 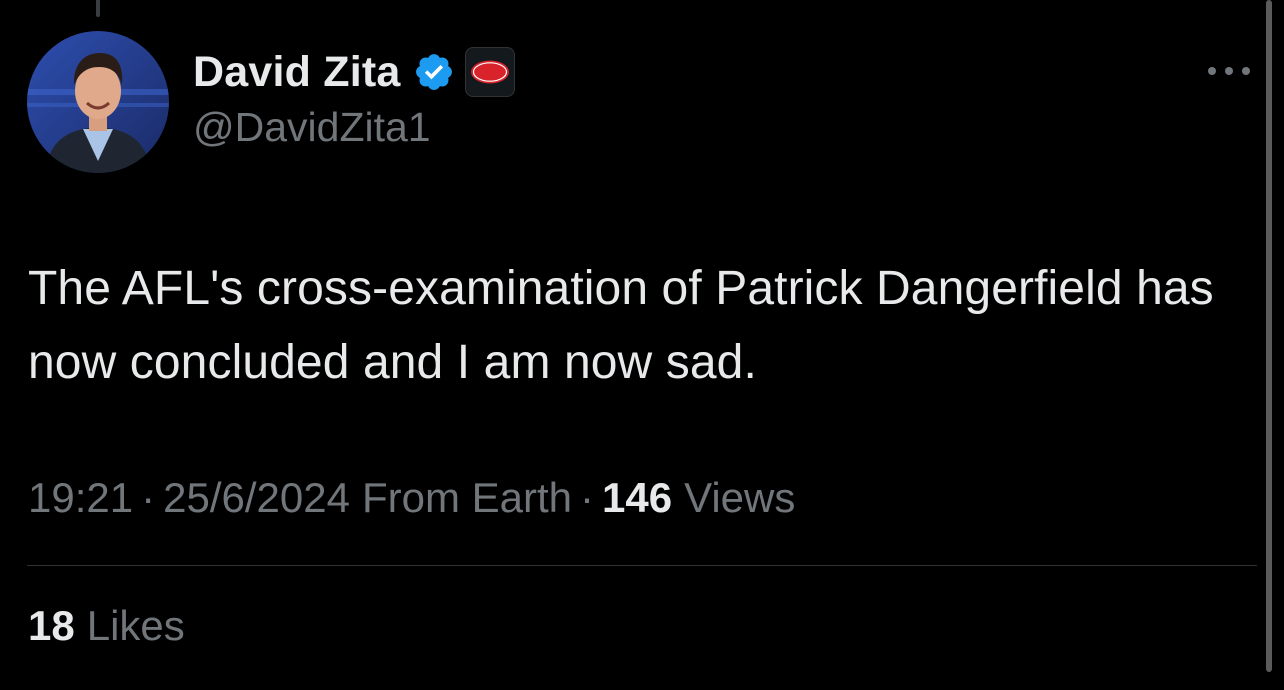 I want to click on likes-row: 18 Likes, so click(x=106, y=626).